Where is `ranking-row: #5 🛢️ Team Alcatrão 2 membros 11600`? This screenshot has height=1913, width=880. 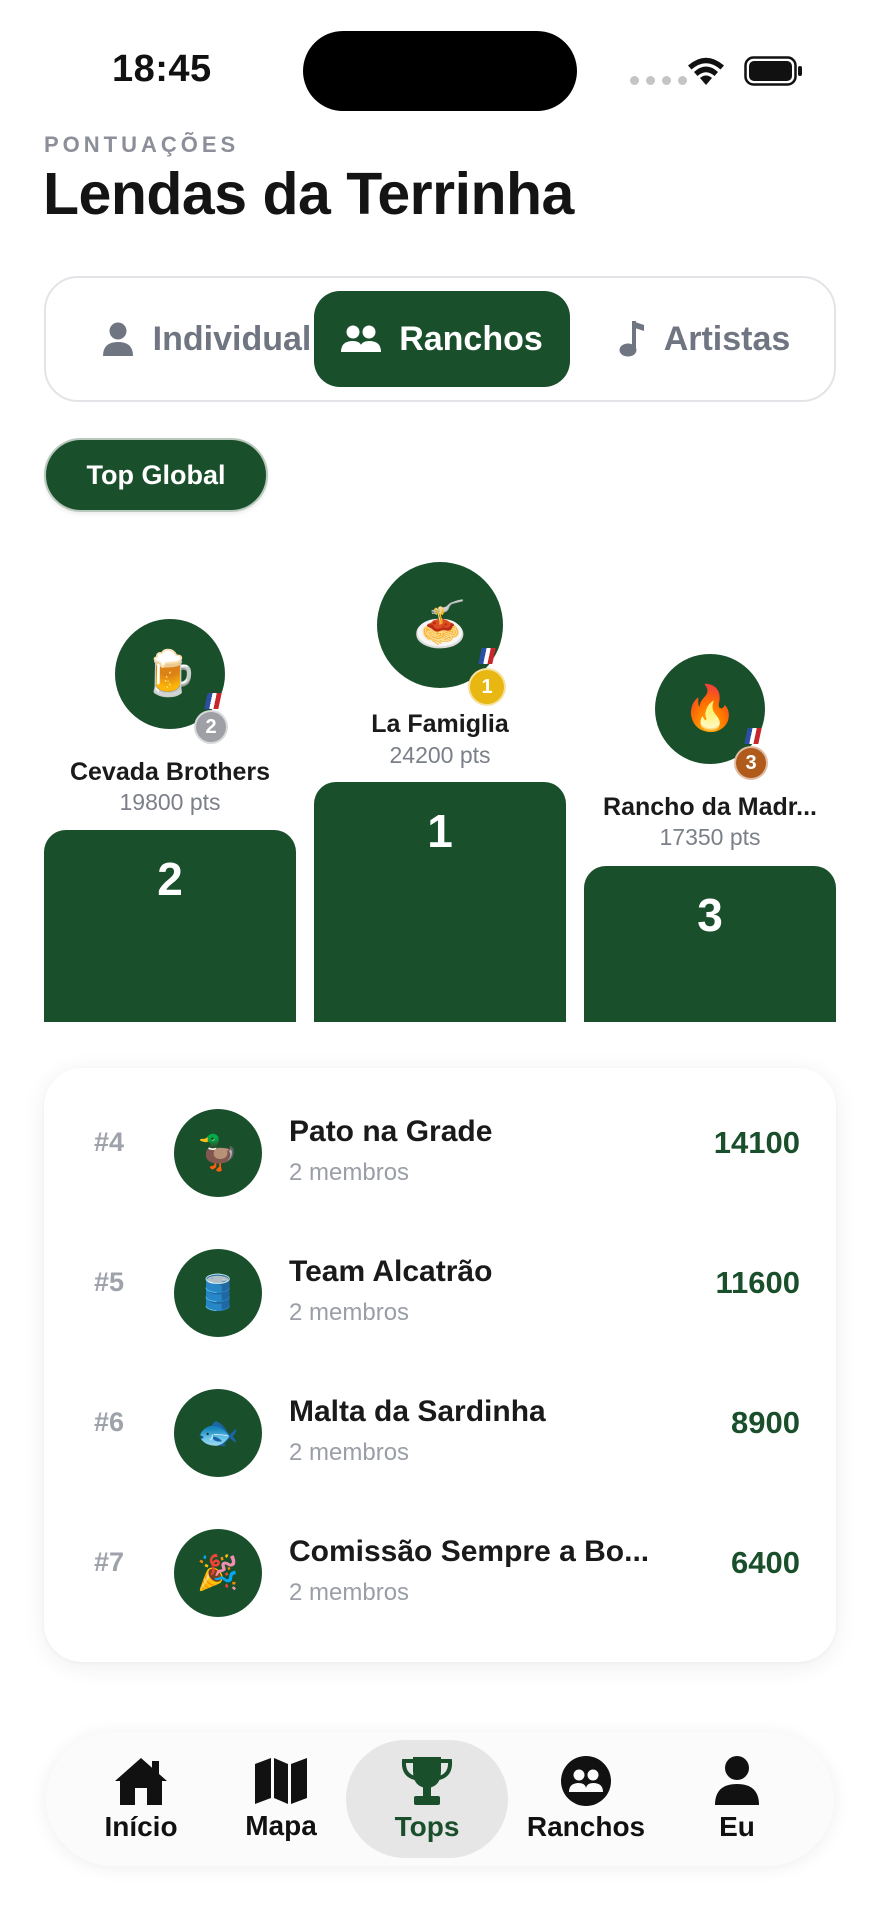
ranking-row: #5 🛢️ Team Alcatrão 2 membros 11600 is located at coordinates (440, 1293).